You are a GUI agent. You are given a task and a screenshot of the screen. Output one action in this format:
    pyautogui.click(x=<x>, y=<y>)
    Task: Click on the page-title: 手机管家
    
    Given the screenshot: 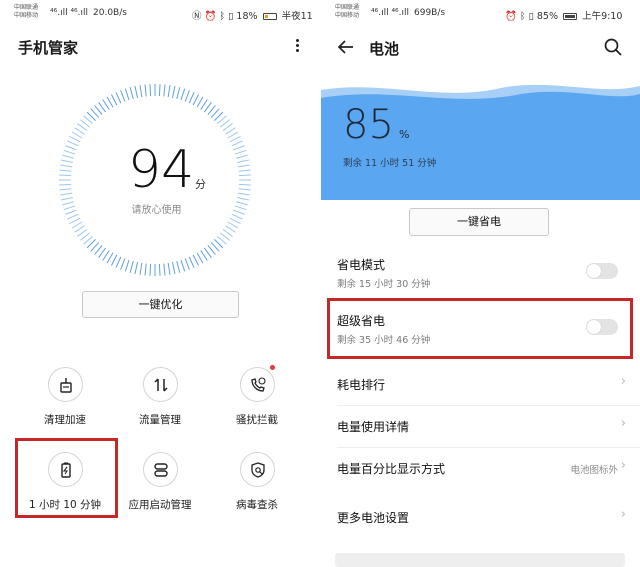 What is the action you would take?
    pyautogui.click(x=48, y=48)
    